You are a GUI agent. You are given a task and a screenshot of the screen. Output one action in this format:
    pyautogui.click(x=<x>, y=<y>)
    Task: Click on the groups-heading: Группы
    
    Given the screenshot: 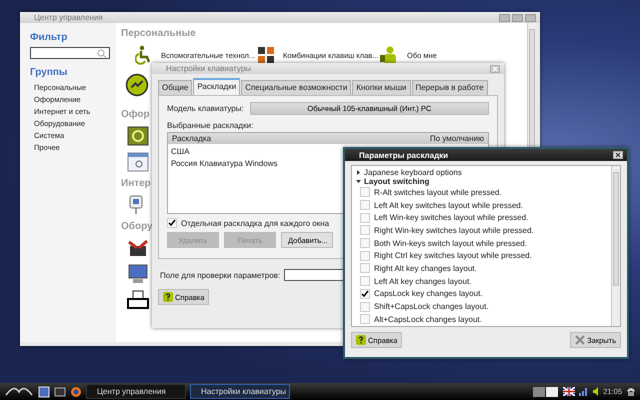 What is the action you would take?
    pyautogui.click(x=49, y=72)
    